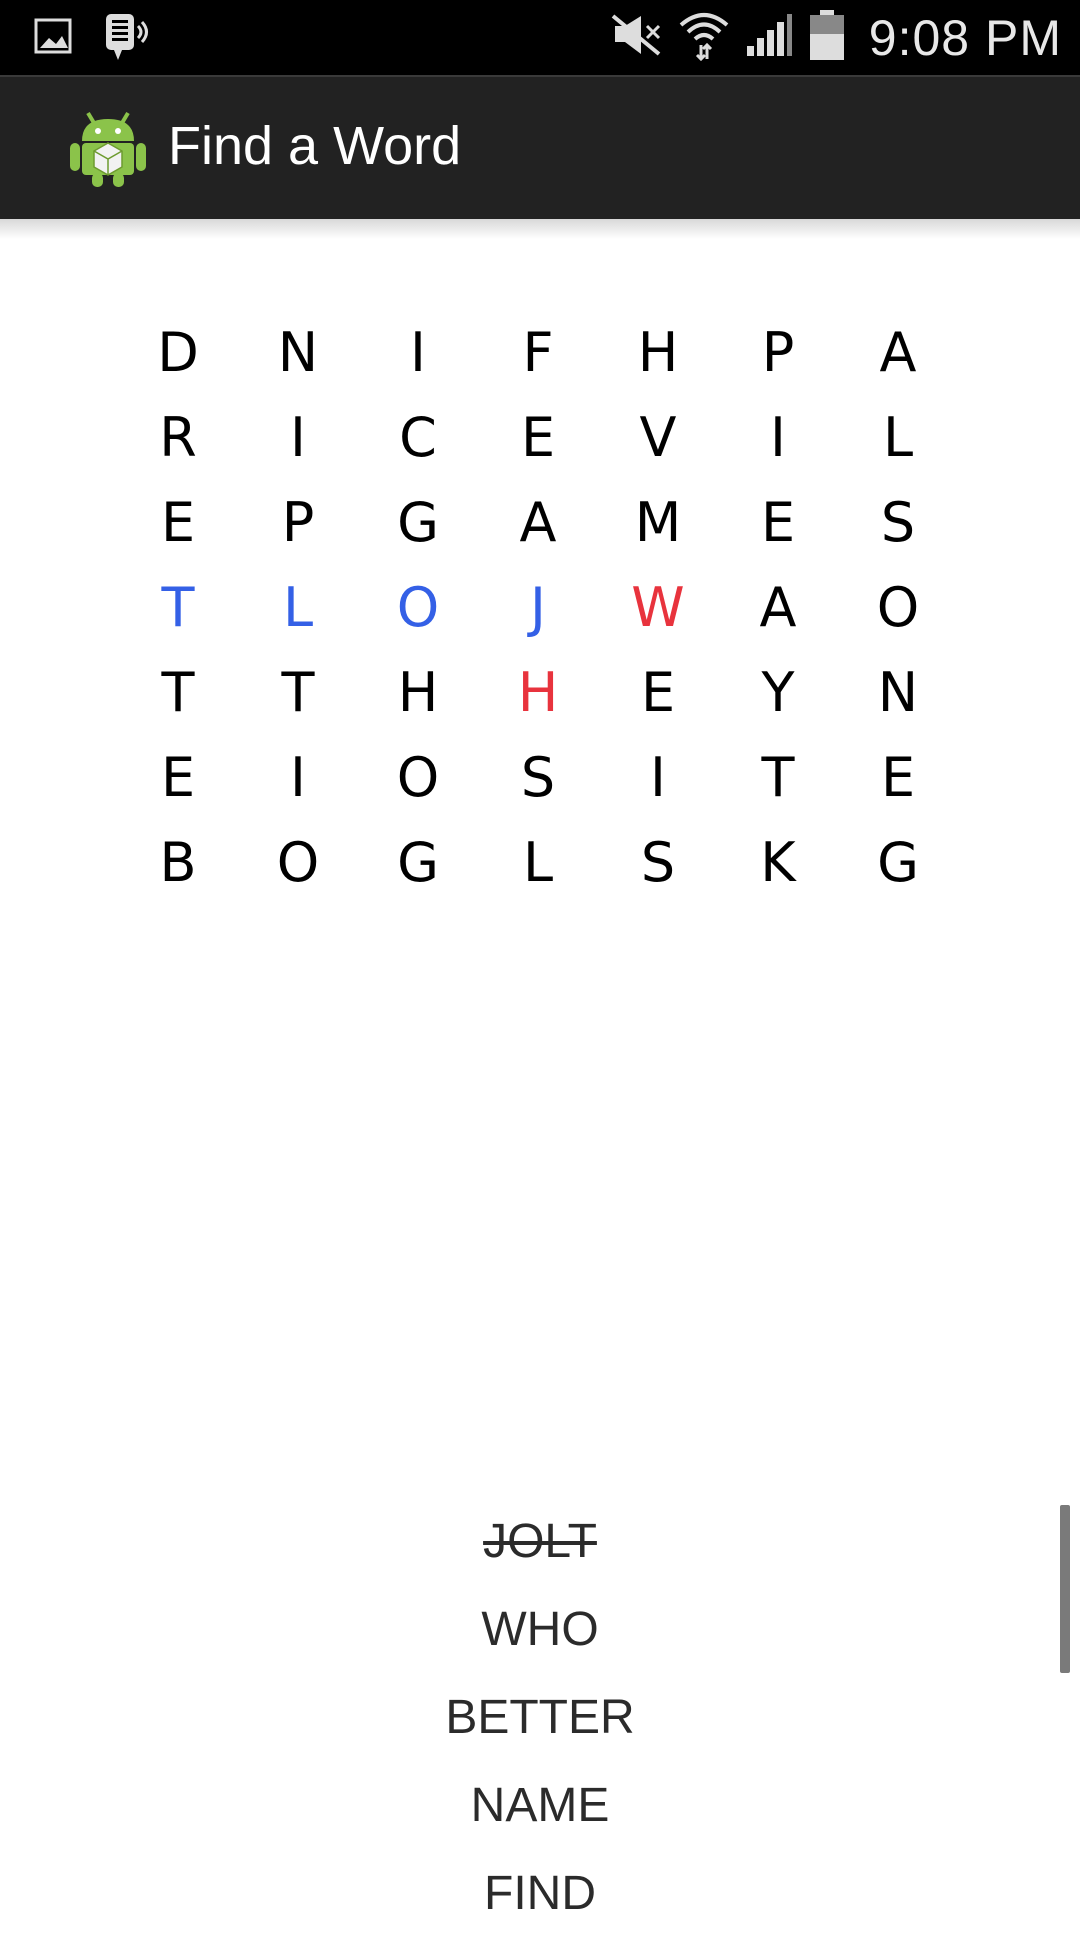 The image size is (1080, 1938). Describe the element at coordinates (540, 229) in the screenshot. I see `action-bar-shadow` at that location.